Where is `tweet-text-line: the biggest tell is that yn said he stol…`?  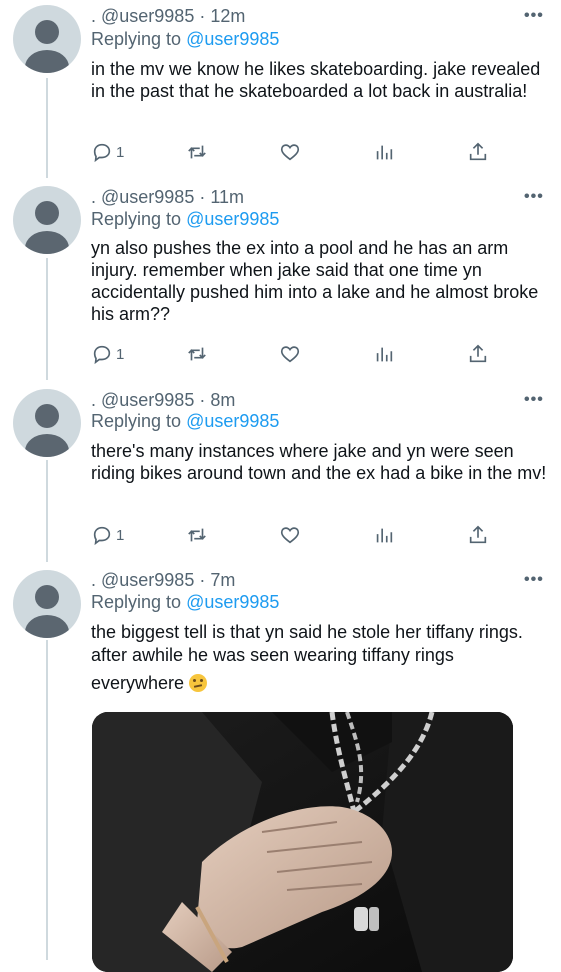
tweet-text-line: the biggest tell is that yn said he stol… is located at coordinates (307, 643).